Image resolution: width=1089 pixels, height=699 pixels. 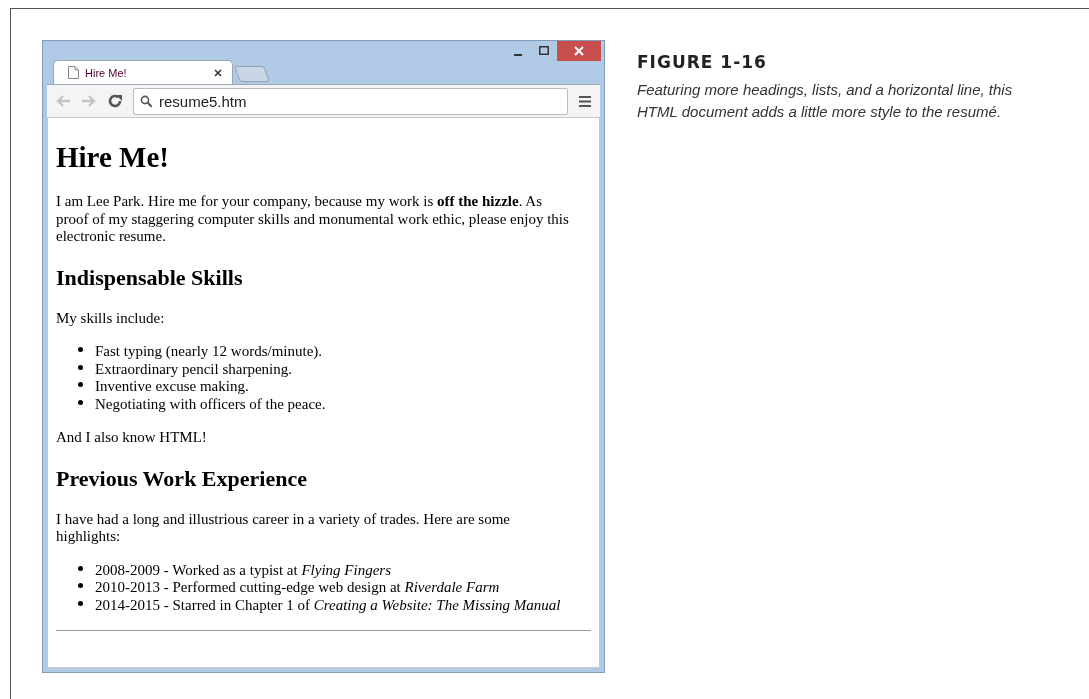 I want to click on address-field: resume5.htm, so click(x=350, y=101).